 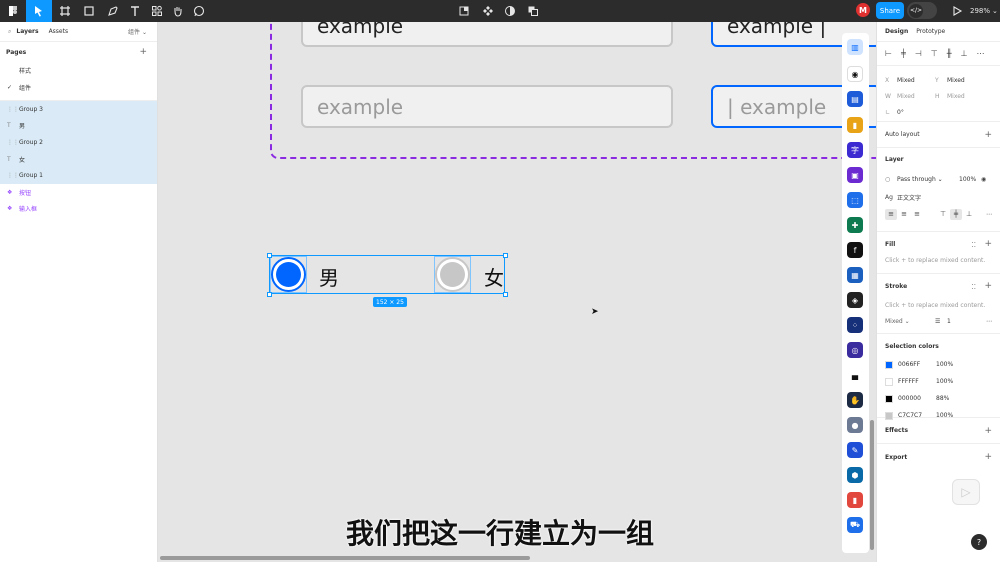 What do you see at coordinates (855, 200) in the screenshot?
I see `plugin-frame-icon: ⬚` at bounding box center [855, 200].